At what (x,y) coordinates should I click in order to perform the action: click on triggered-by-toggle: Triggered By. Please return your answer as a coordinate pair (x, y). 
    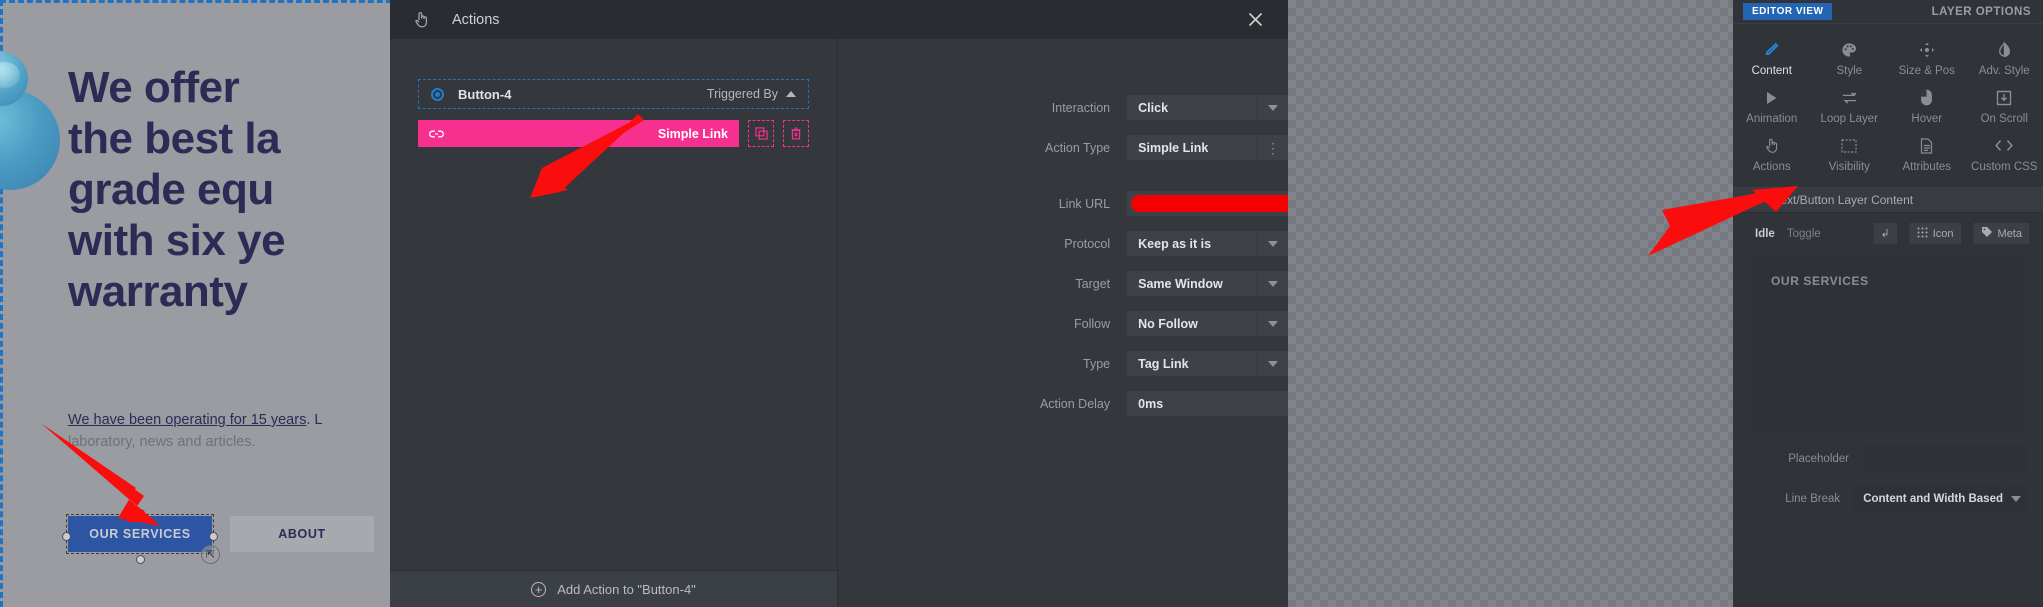
    Looking at the image, I should click on (751, 94).